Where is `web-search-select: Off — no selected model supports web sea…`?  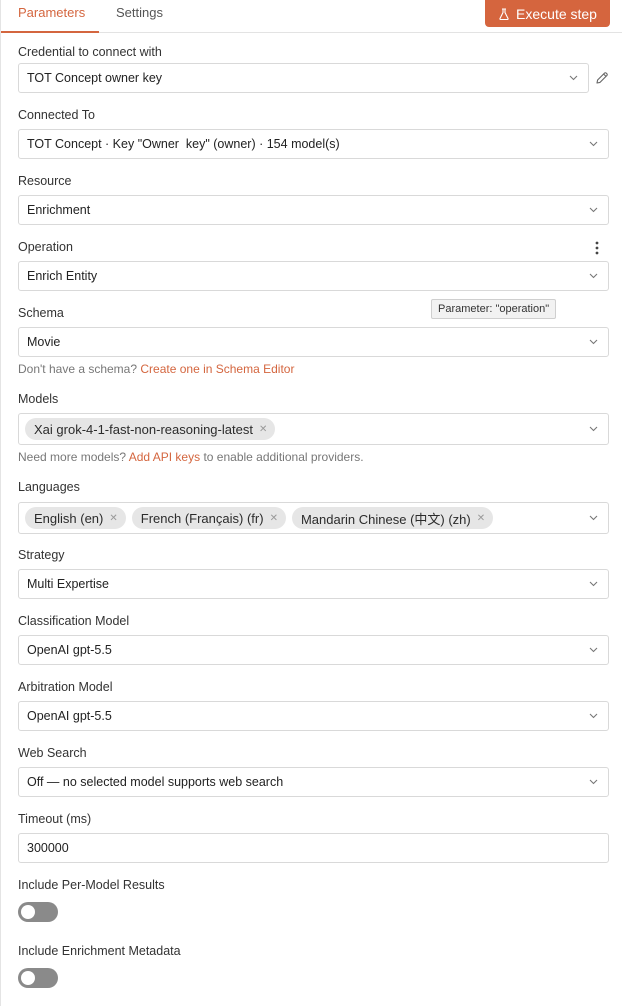 web-search-select: Off — no selected model supports web sea… is located at coordinates (313, 782).